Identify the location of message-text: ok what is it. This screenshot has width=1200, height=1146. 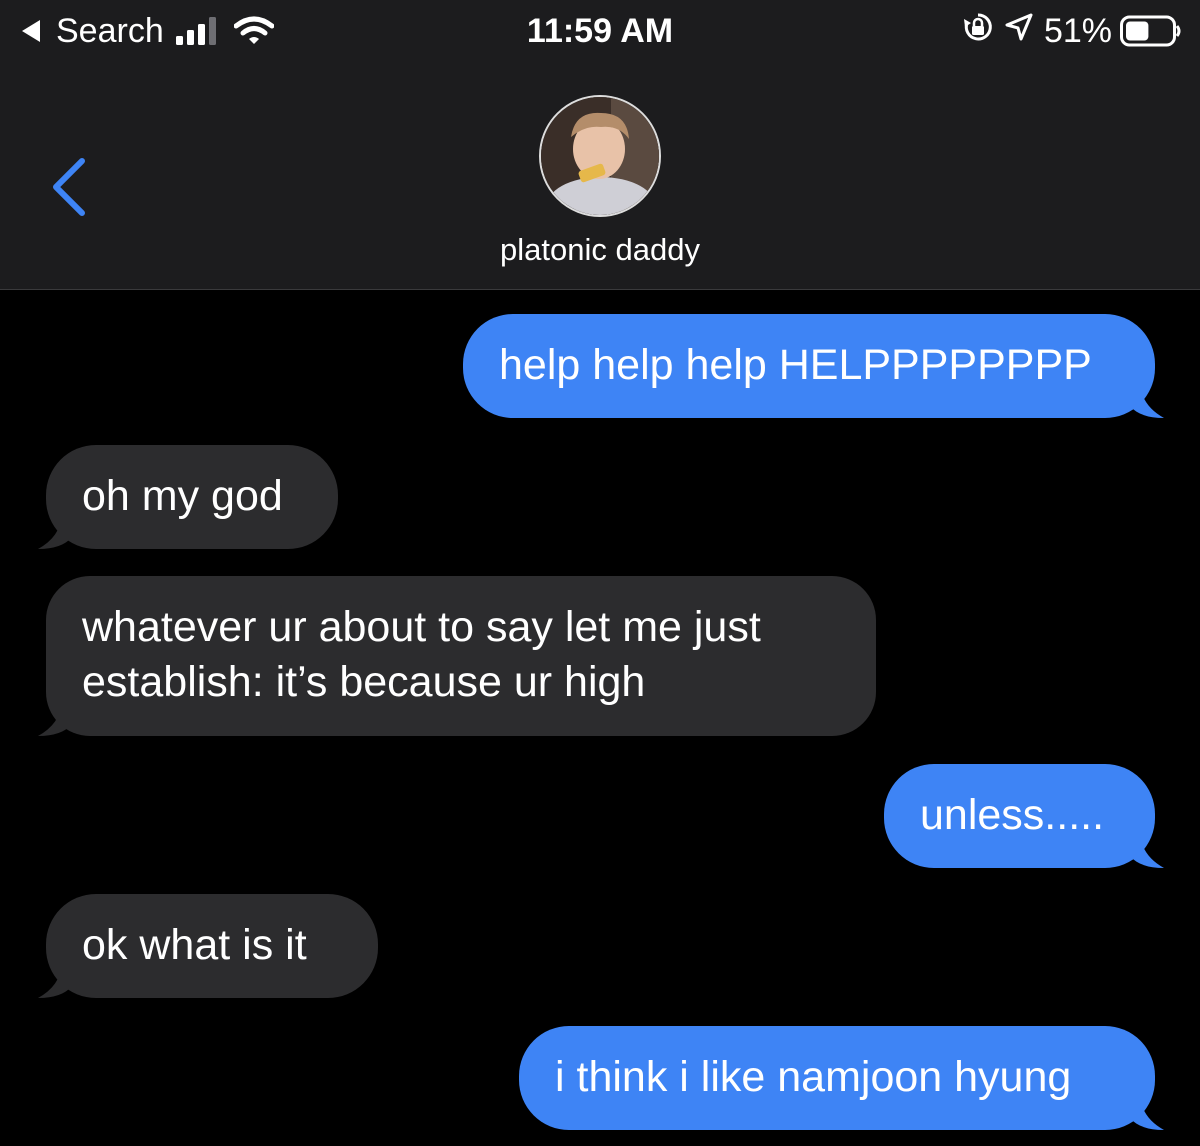
(194, 945).